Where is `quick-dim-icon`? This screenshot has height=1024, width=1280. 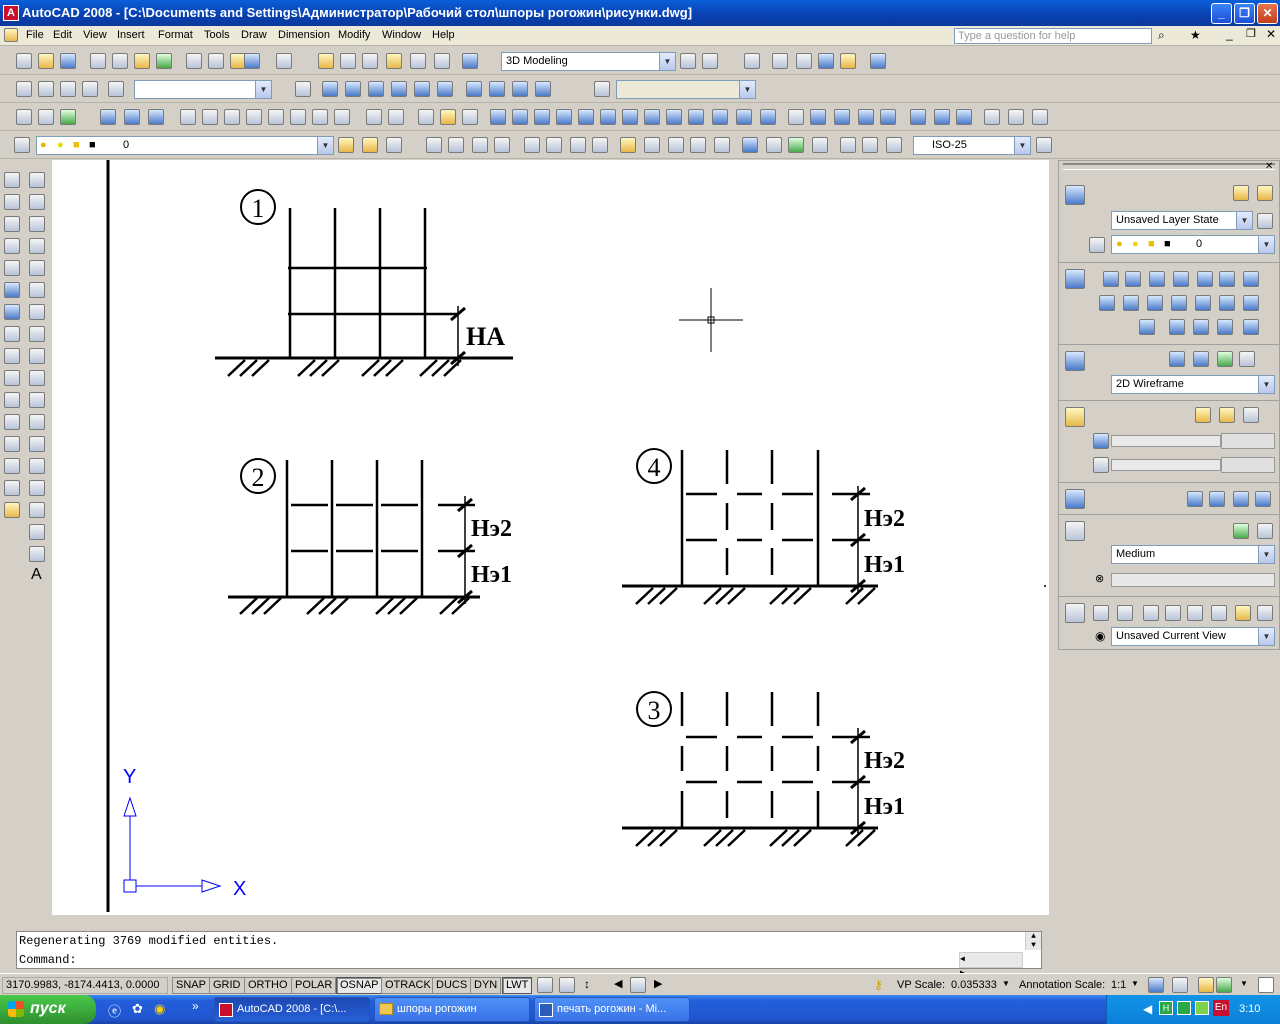 quick-dim-icon is located at coordinates (628, 145).